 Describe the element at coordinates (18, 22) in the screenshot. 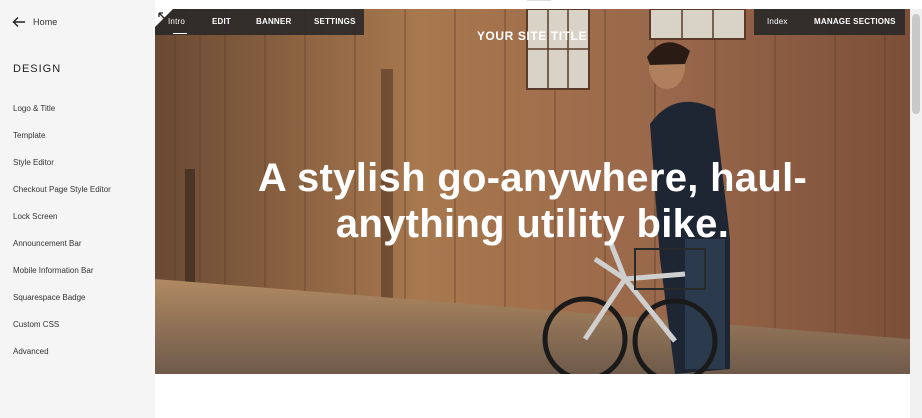

I see `arrow-left-icon` at that location.